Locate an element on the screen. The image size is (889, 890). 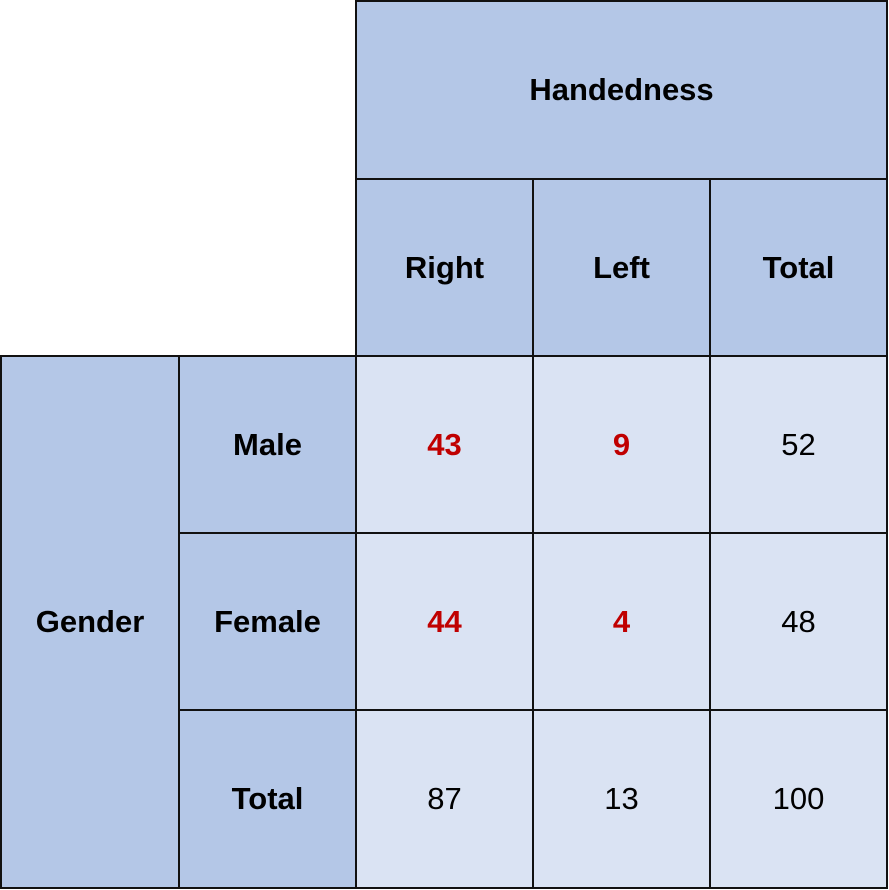
cell-male-right: 43 is located at coordinates (444, 444).